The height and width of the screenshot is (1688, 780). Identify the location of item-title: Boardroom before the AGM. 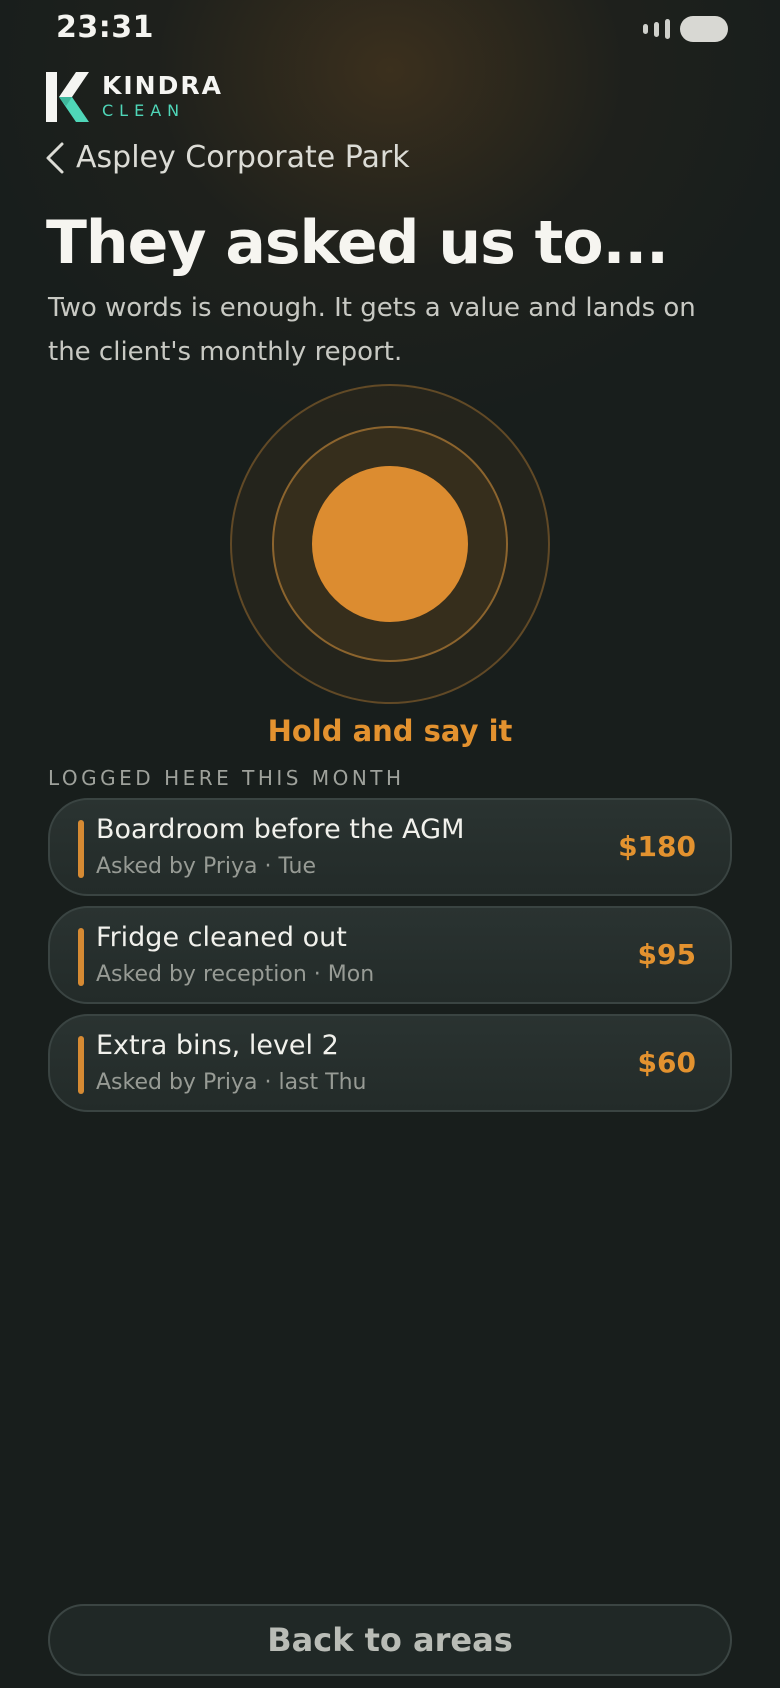
(280, 829).